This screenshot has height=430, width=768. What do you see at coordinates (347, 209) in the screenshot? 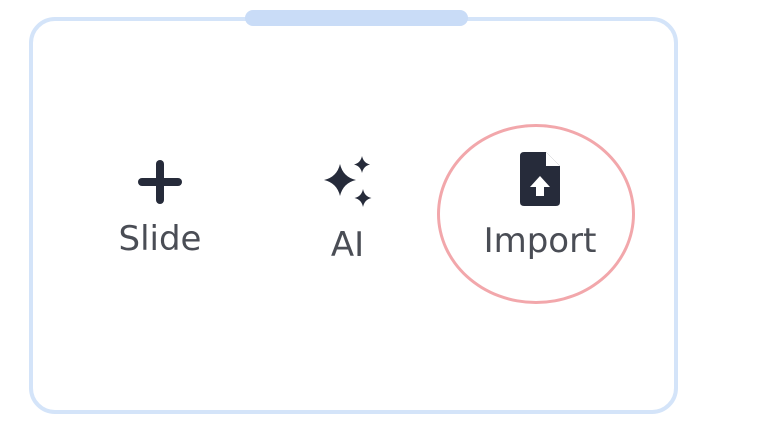
I see `ai-button: AI` at bounding box center [347, 209].